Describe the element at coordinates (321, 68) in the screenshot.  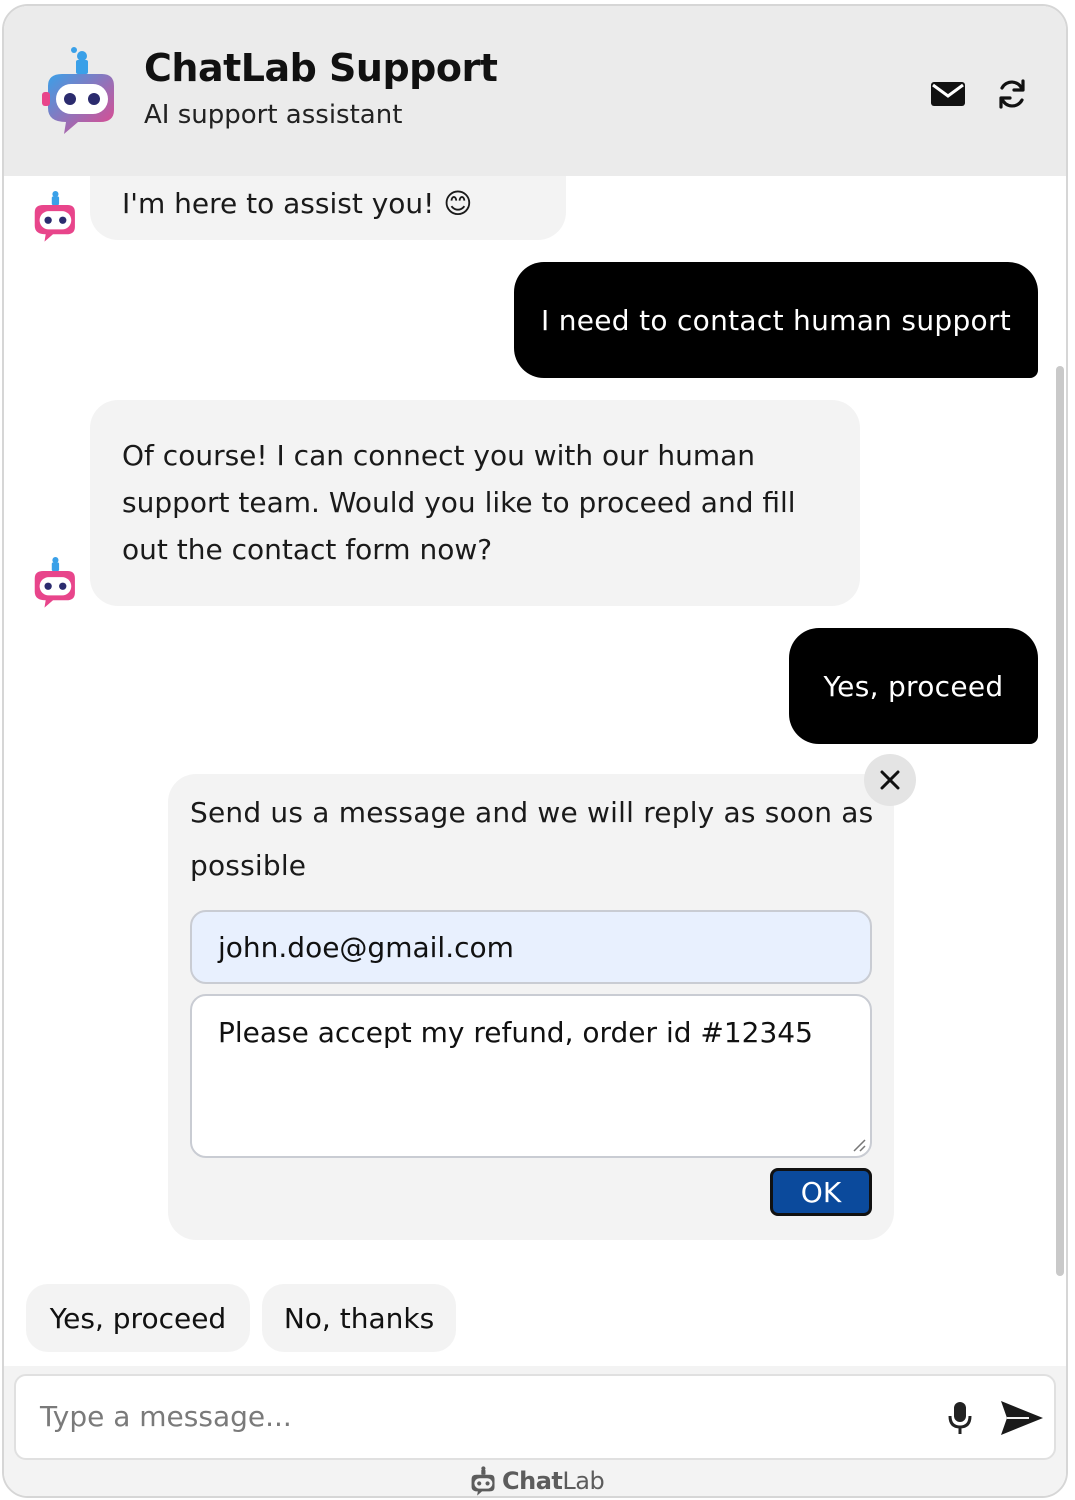
I see `header-title: ChatLab Support` at that location.